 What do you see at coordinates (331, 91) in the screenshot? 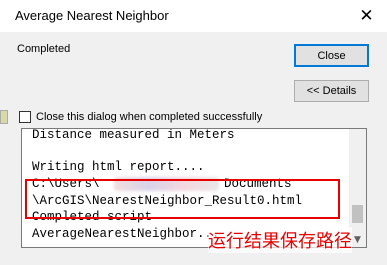
I see `details-button: << Details` at bounding box center [331, 91].